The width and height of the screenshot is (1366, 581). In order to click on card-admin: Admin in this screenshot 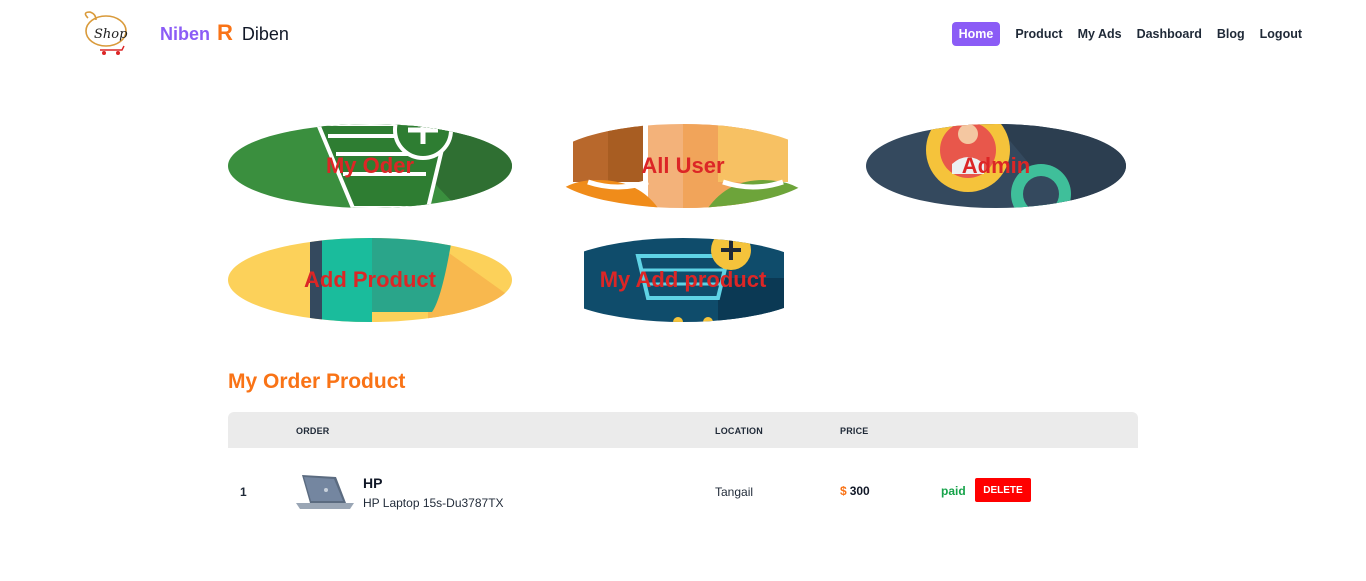, I will do `click(996, 166)`.